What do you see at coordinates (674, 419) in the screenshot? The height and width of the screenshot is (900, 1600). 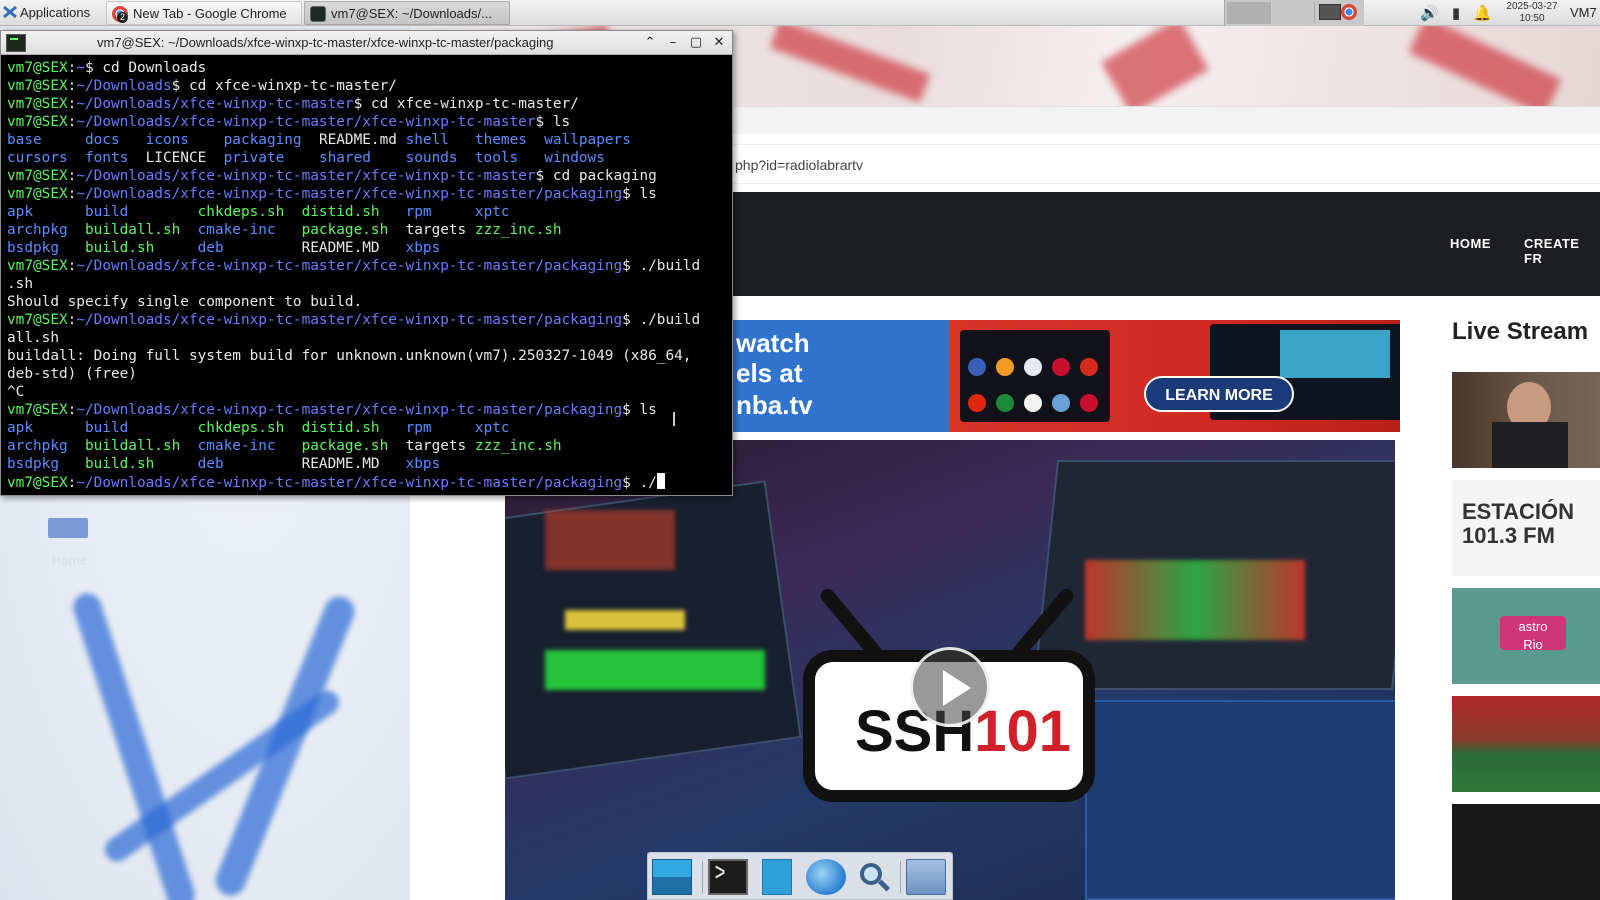 I see `text-cursor-ibeam` at bounding box center [674, 419].